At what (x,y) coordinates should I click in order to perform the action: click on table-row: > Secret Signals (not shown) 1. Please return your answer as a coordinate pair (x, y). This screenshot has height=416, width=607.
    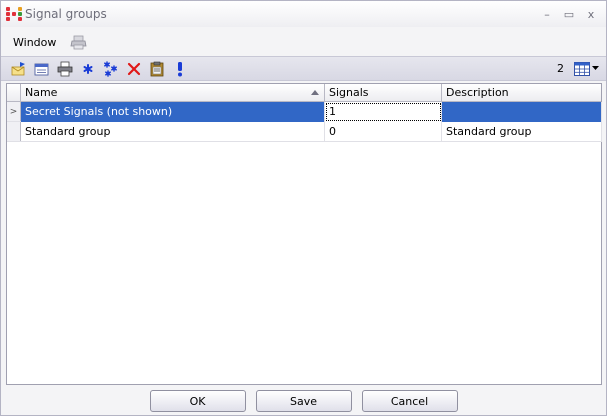
    Looking at the image, I should click on (304, 112).